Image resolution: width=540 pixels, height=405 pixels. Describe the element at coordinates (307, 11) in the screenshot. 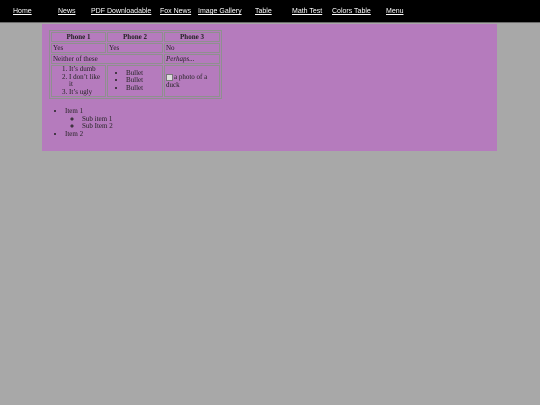

I see `nav-link-math-test: Math Test` at that location.